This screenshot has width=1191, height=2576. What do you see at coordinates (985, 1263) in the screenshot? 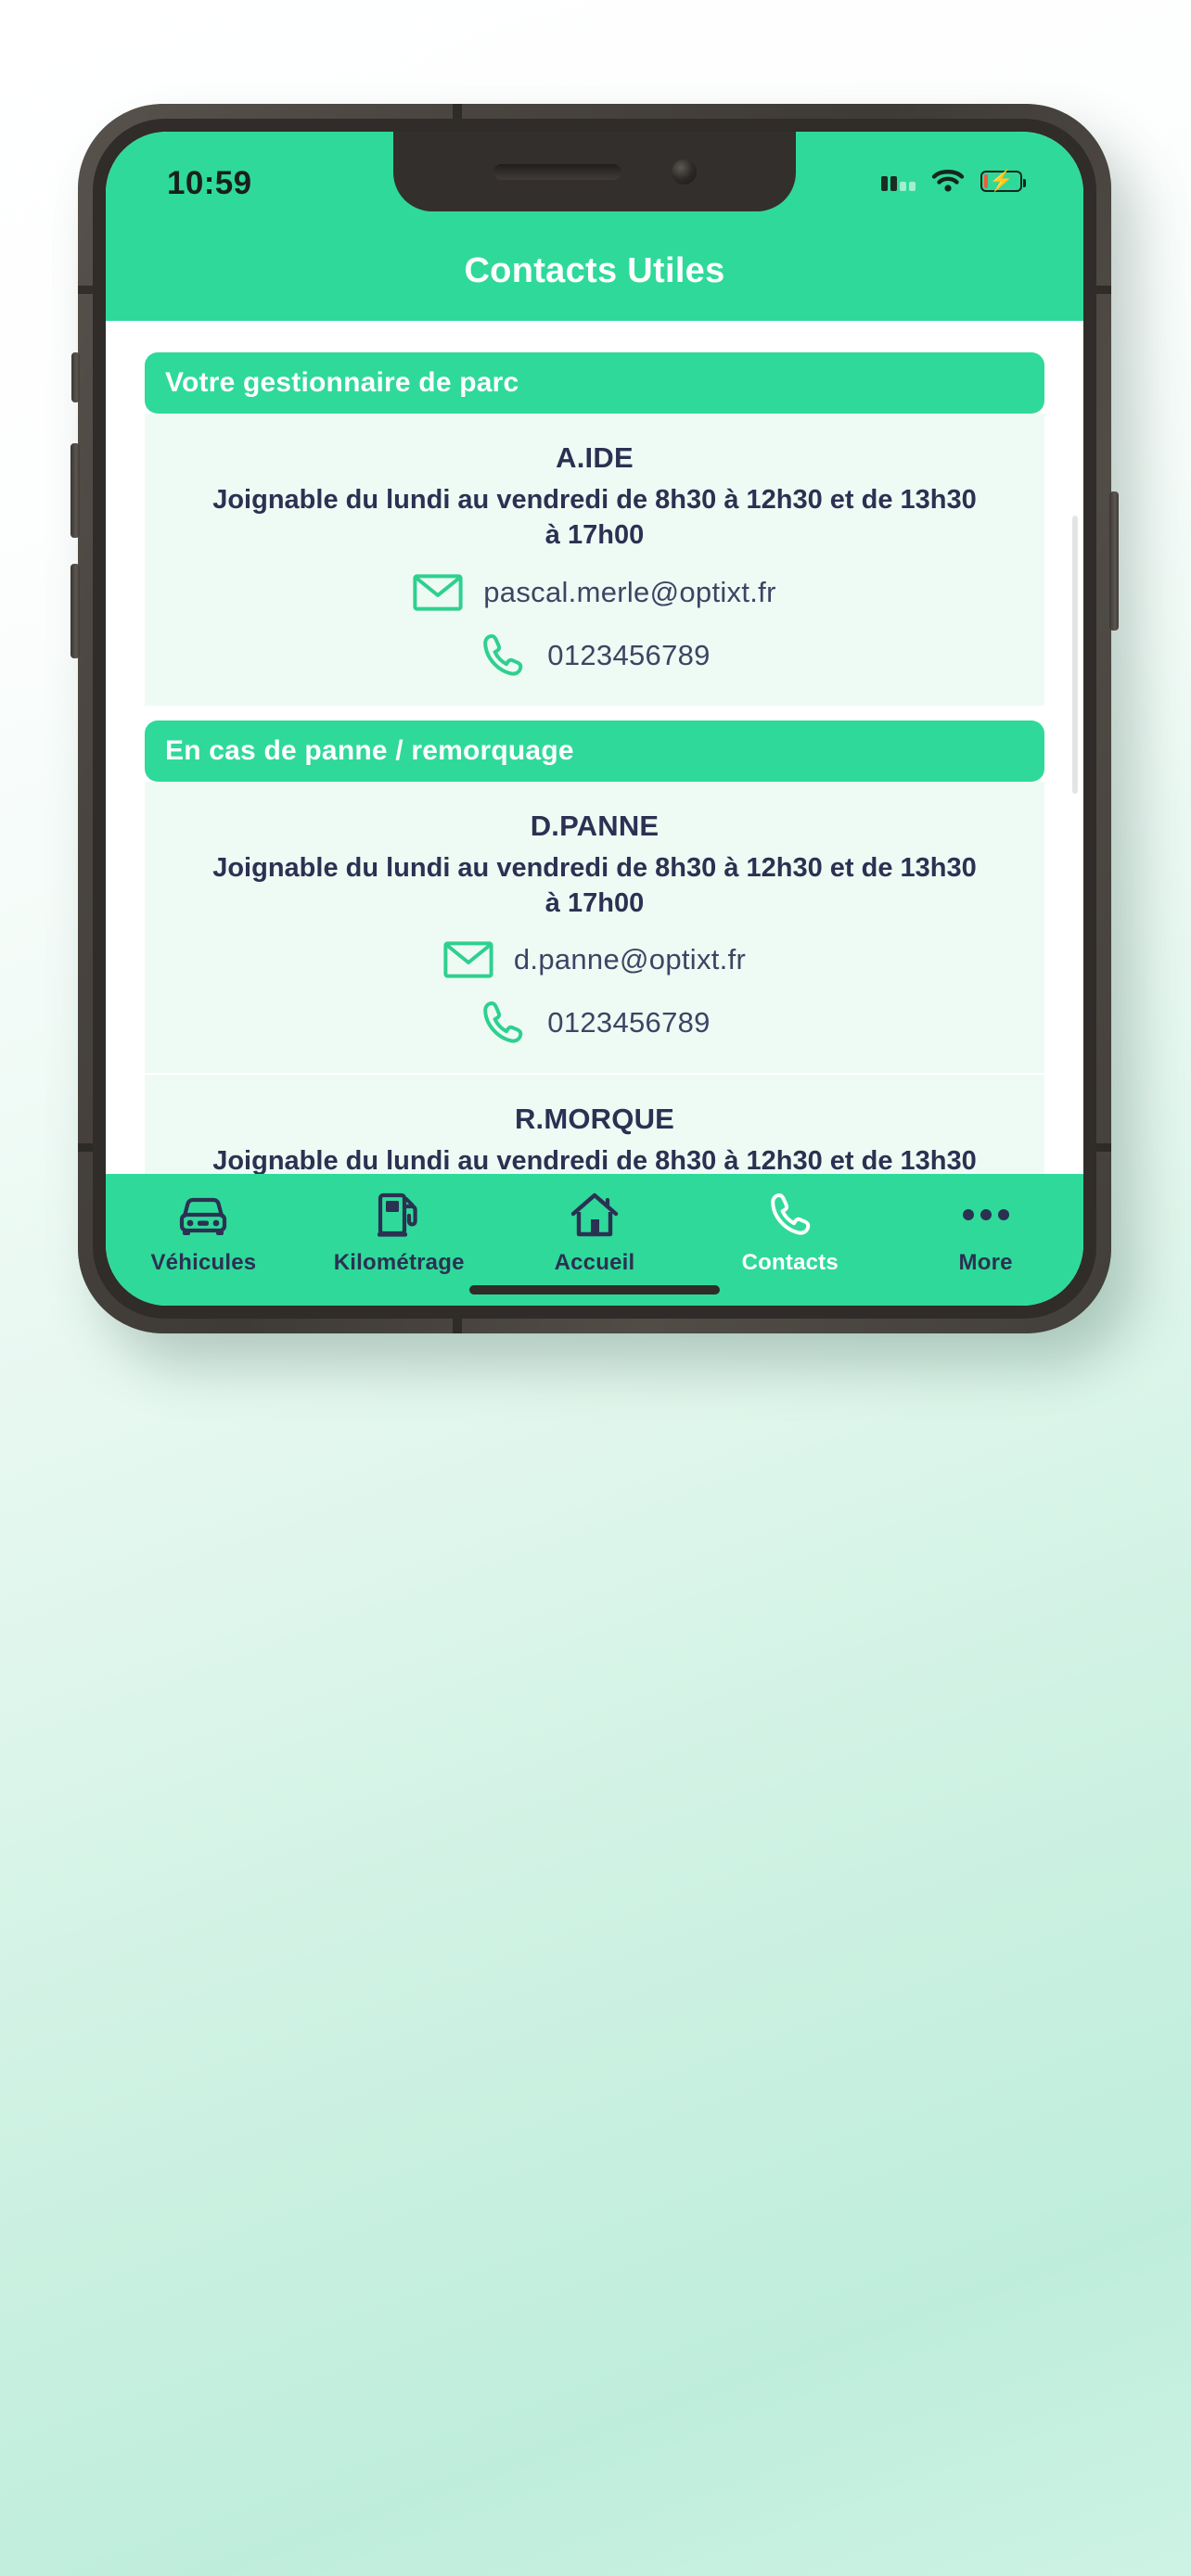
I see `nav-label: More` at bounding box center [985, 1263].